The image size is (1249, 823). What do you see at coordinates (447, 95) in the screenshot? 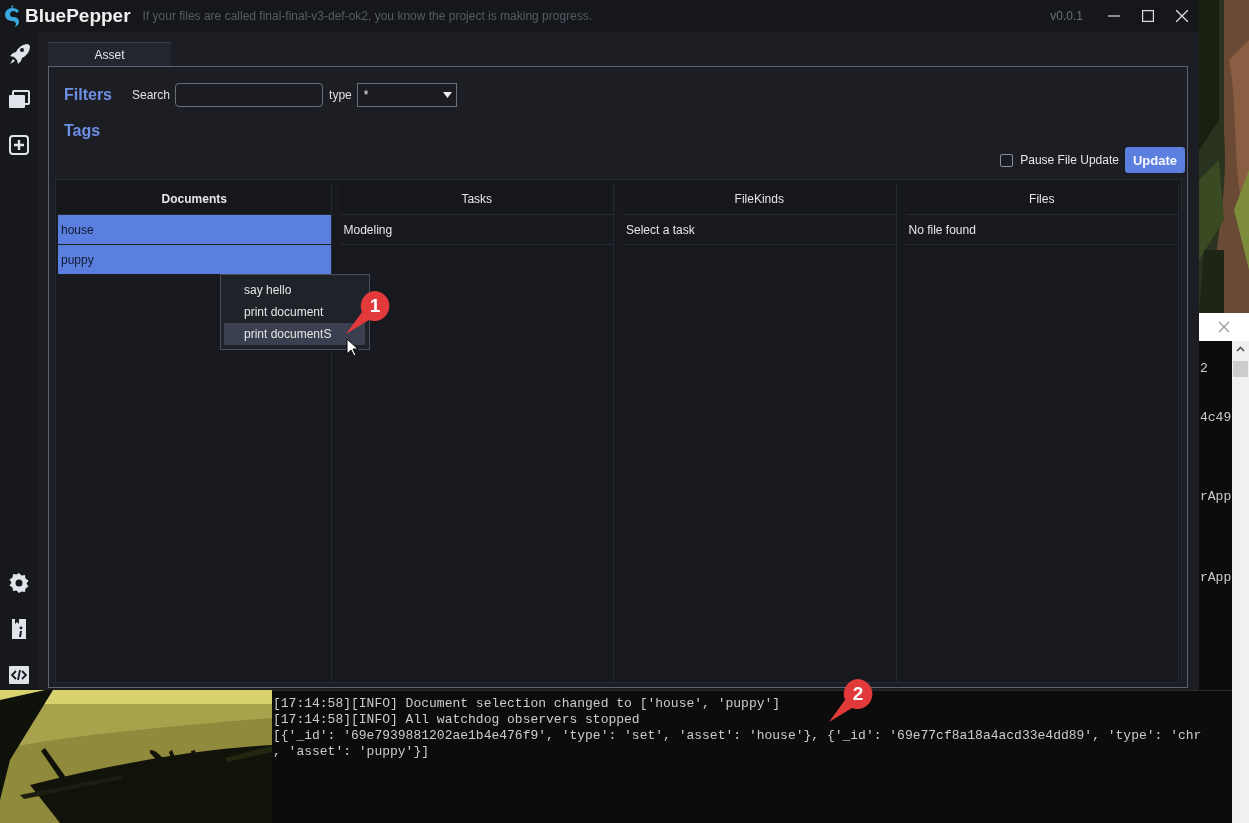
I see `dropdown-caret-icon` at bounding box center [447, 95].